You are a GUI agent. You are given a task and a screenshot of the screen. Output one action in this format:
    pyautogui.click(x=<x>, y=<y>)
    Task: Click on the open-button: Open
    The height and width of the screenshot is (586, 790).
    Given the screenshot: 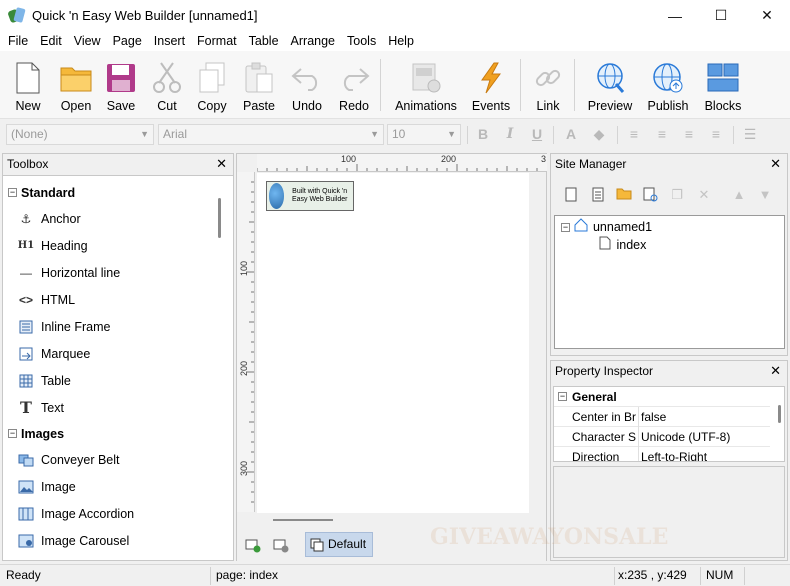 What is the action you would take?
    pyautogui.click(x=76, y=84)
    